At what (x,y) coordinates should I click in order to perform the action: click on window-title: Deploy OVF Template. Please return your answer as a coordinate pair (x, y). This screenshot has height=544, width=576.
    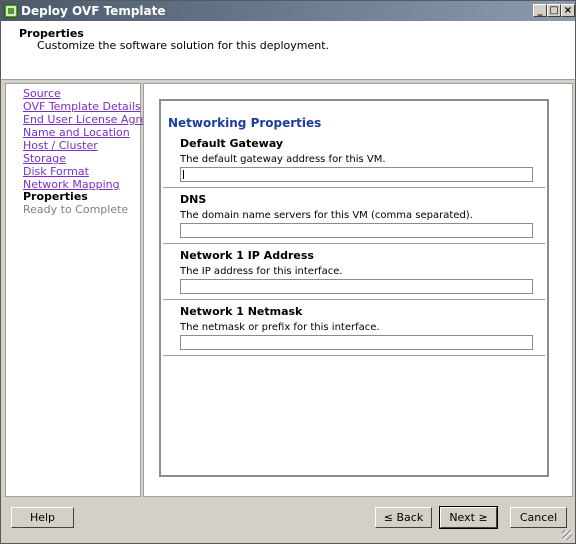
    Looking at the image, I should click on (93, 11).